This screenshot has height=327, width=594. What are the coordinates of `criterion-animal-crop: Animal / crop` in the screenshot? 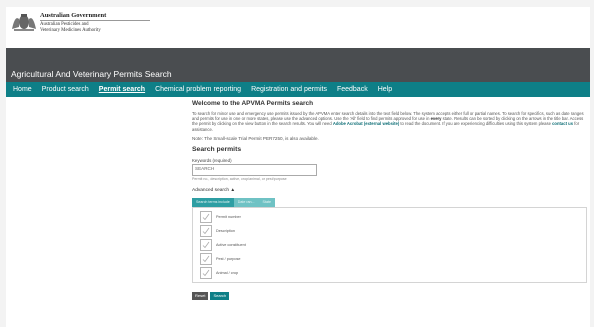 It's located at (219, 272).